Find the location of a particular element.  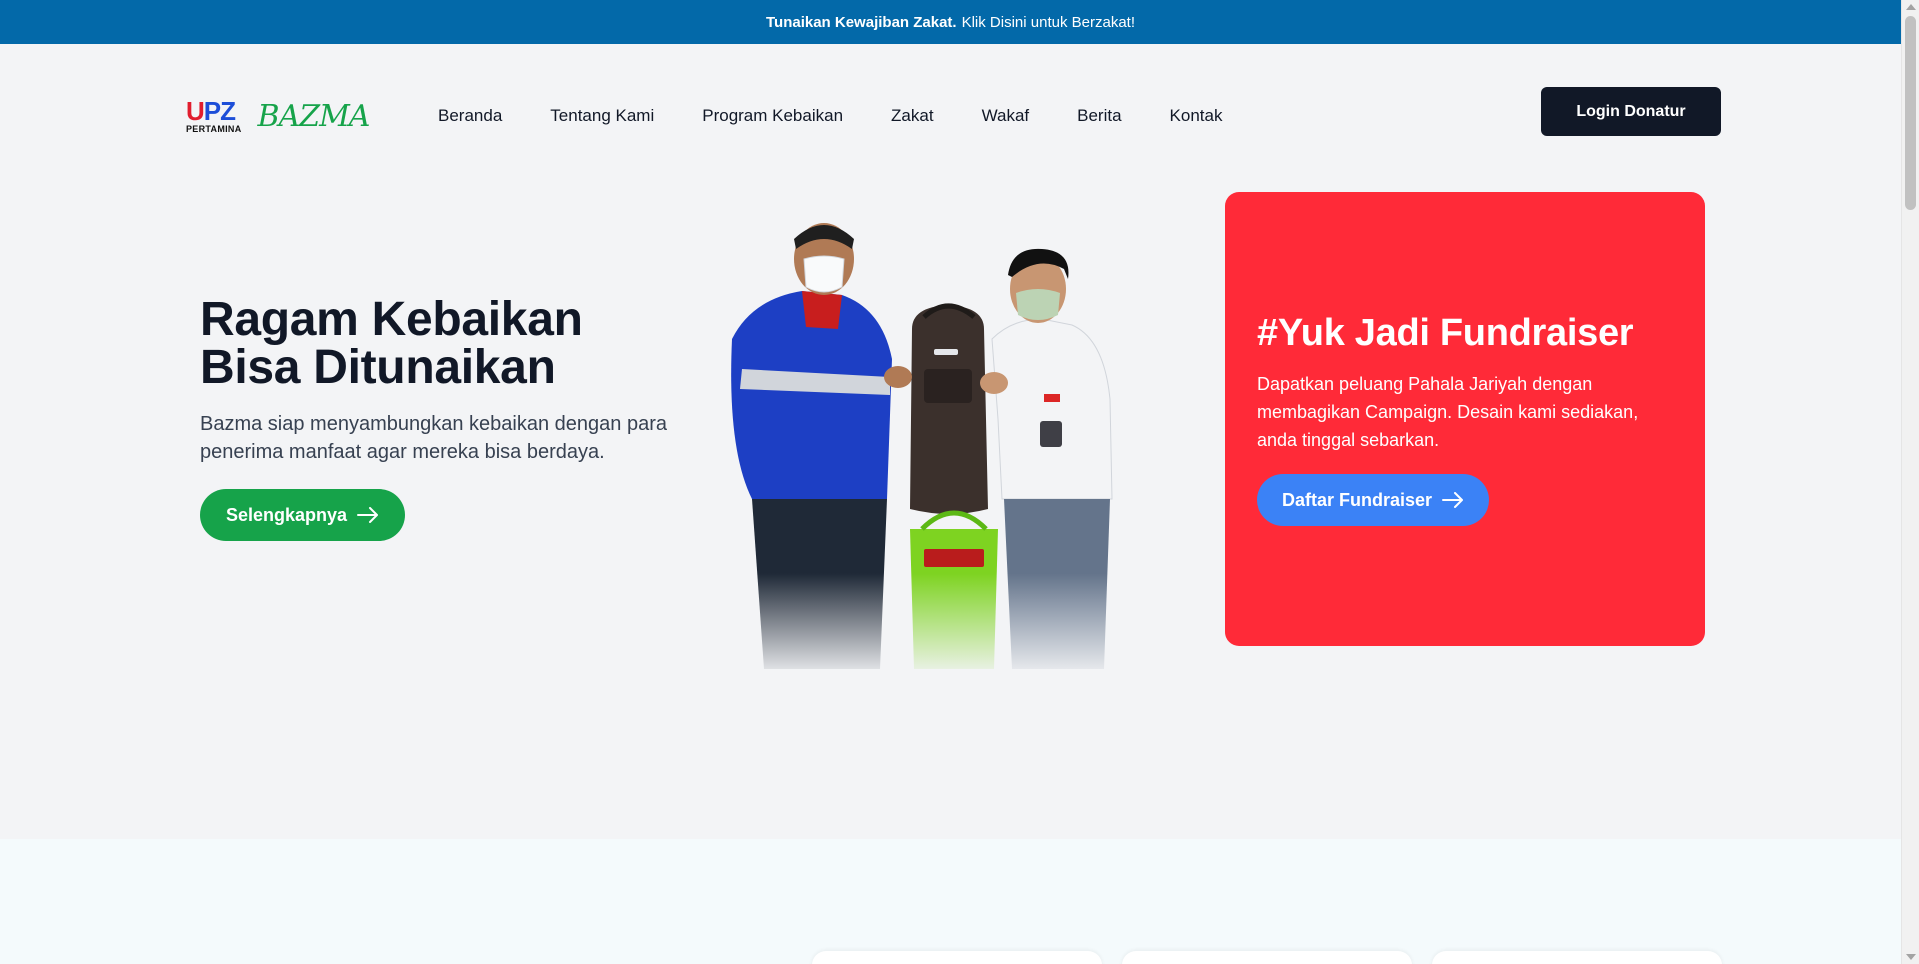

nav-item-zakat: Zakat is located at coordinates (912, 116).